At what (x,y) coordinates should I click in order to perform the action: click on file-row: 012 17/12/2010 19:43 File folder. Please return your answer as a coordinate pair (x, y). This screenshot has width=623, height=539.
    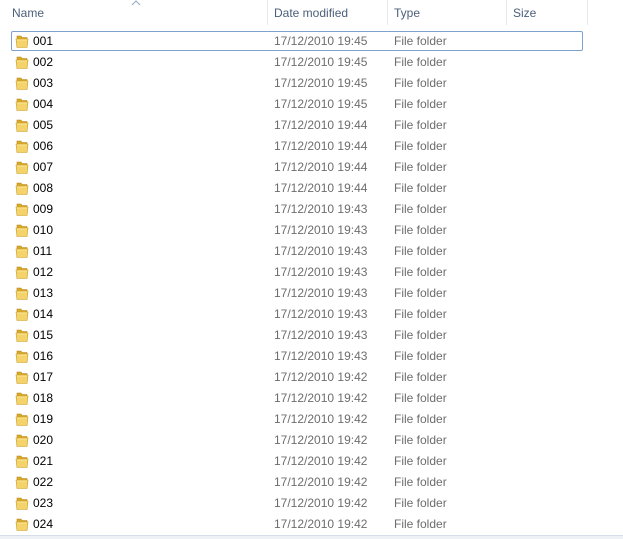
    Looking at the image, I should click on (311, 272).